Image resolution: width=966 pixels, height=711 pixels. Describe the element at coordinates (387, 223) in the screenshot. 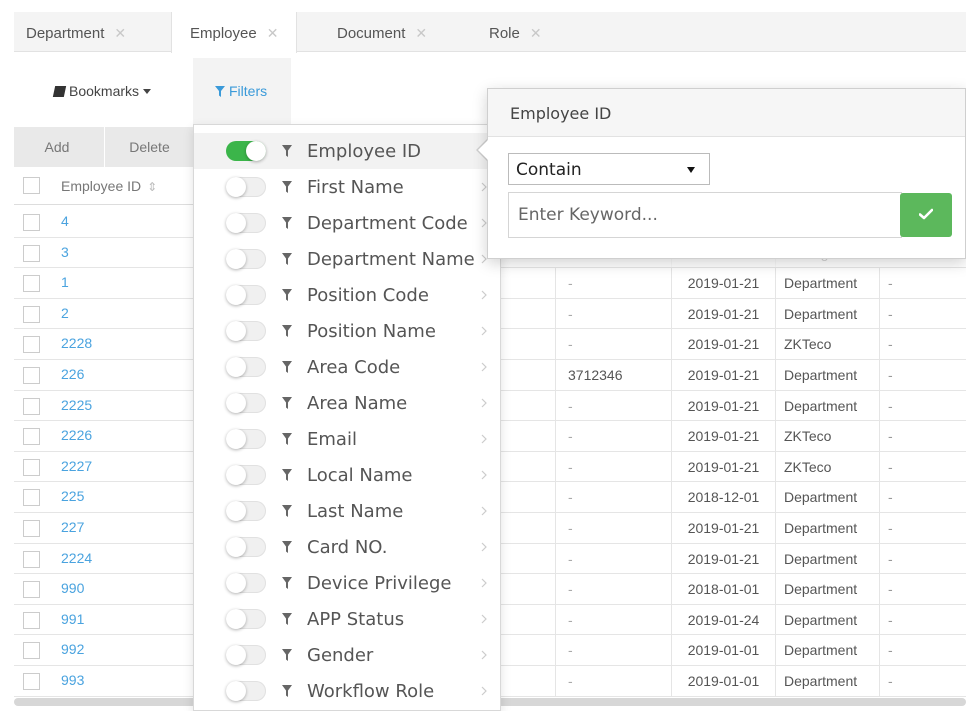

I see `filter-item-label: Department Code` at that location.